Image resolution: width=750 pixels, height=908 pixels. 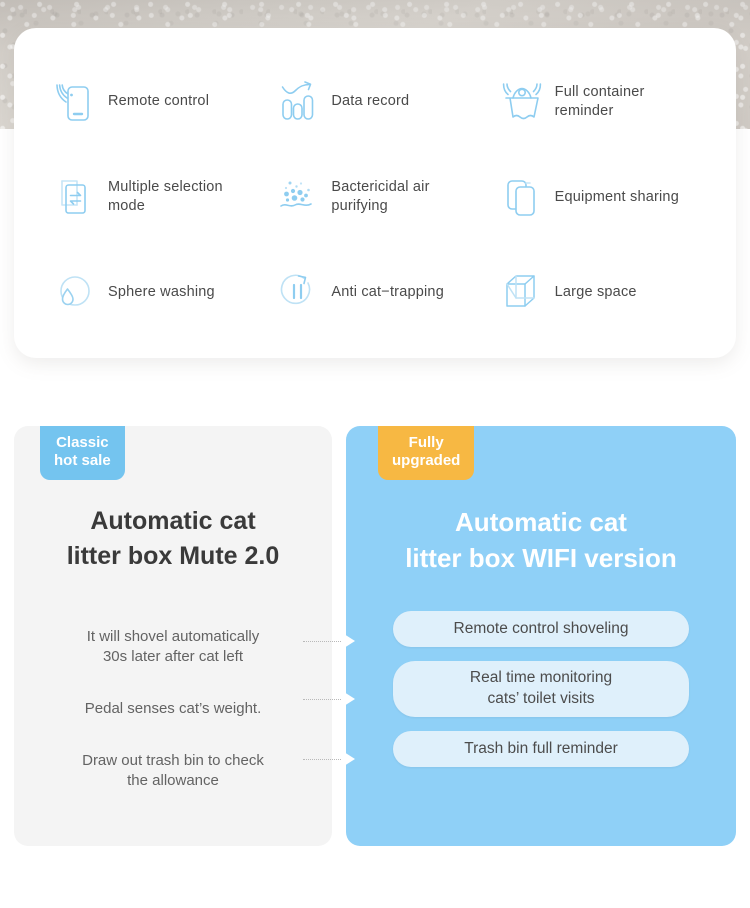 I want to click on status-badge-classic: Classic hot sale, so click(x=82, y=453).